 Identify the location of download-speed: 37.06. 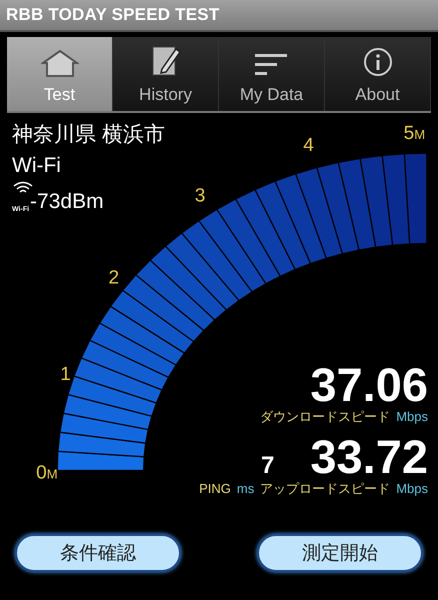
(369, 385).